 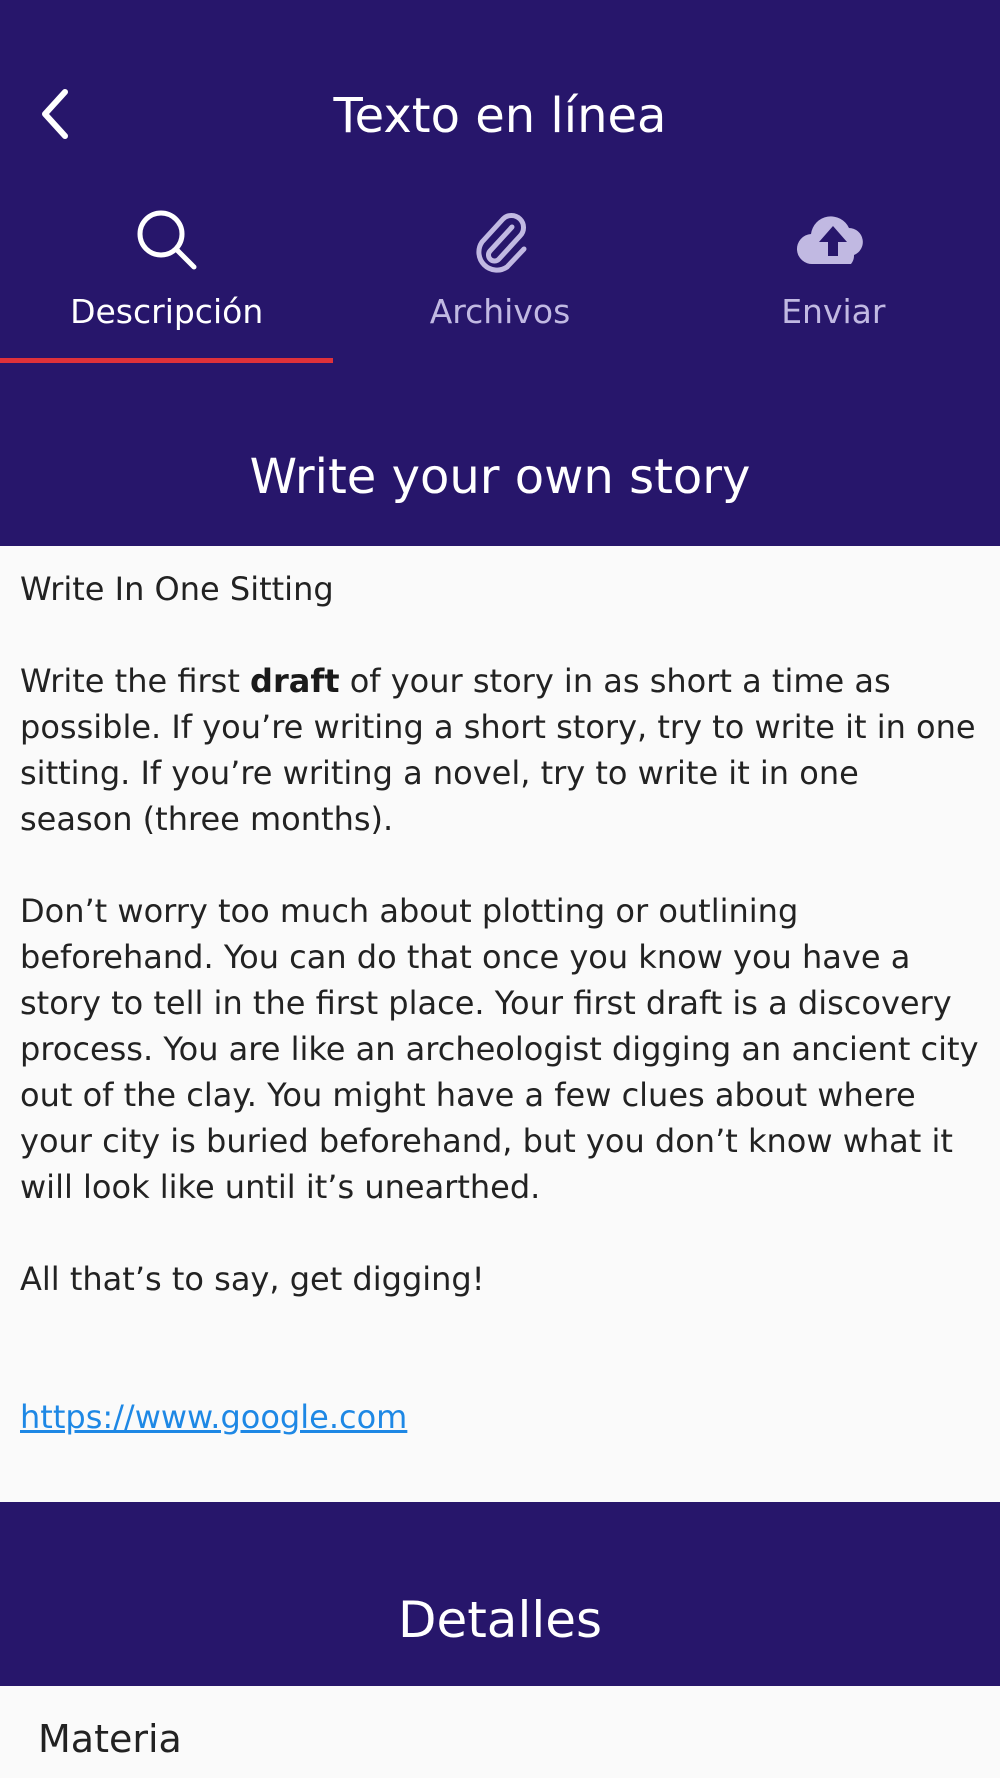 What do you see at coordinates (833, 281) in the screenshot?
I see `tab-enviar: Enviar` at bounding box center [833, 281].